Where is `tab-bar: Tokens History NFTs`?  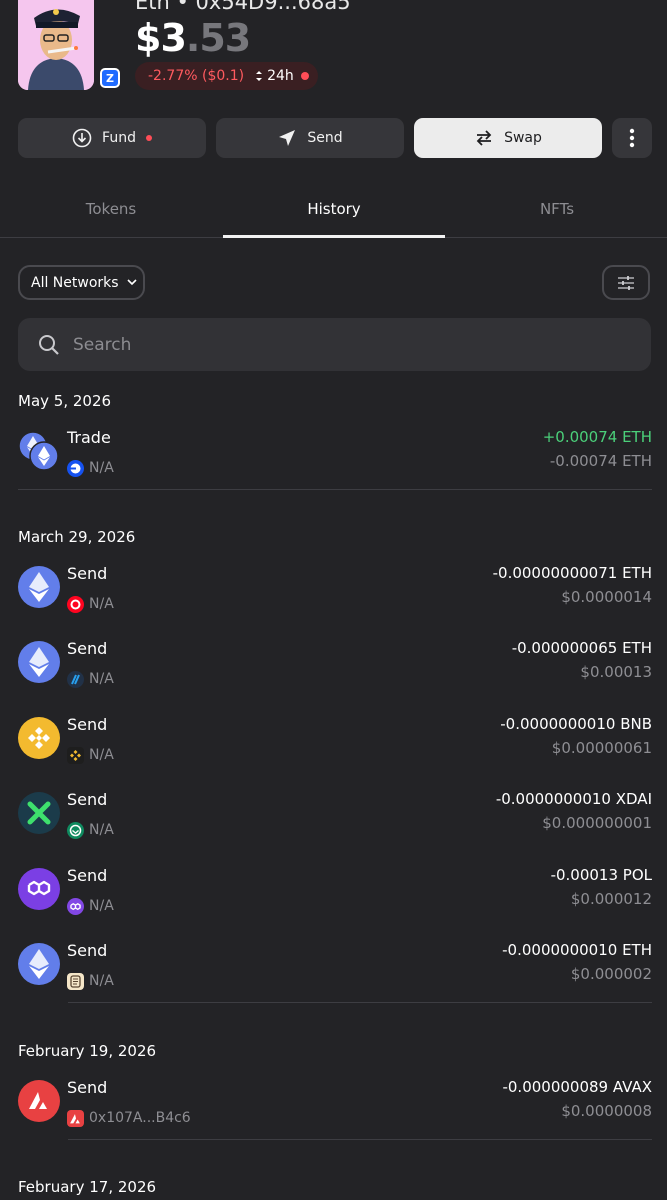
tab-bar: Tokens History NFTs is located at coordinates (333, 213).